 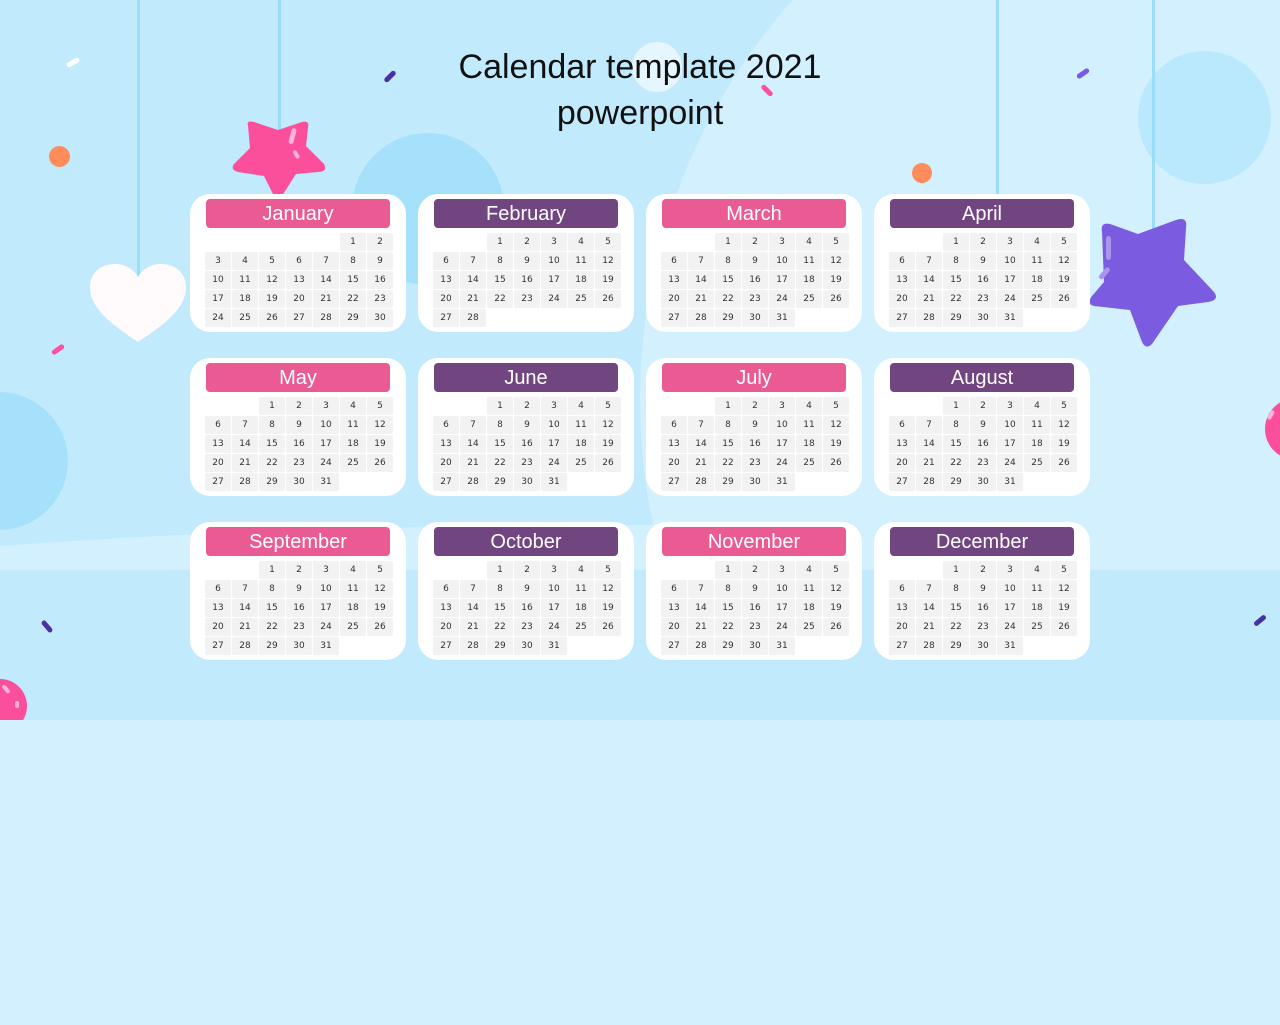 What do you see at coordinates (527, 646) in the screenshot?
I see `day-cell: 30` at bounding box center [527, 646].